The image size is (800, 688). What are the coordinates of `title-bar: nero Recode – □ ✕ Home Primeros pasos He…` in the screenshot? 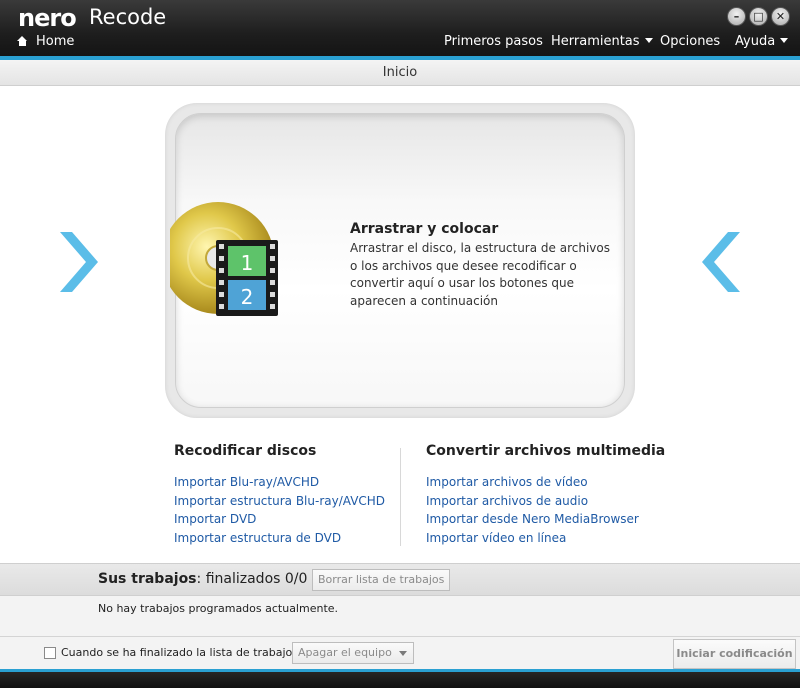 It's located at (400, 28).